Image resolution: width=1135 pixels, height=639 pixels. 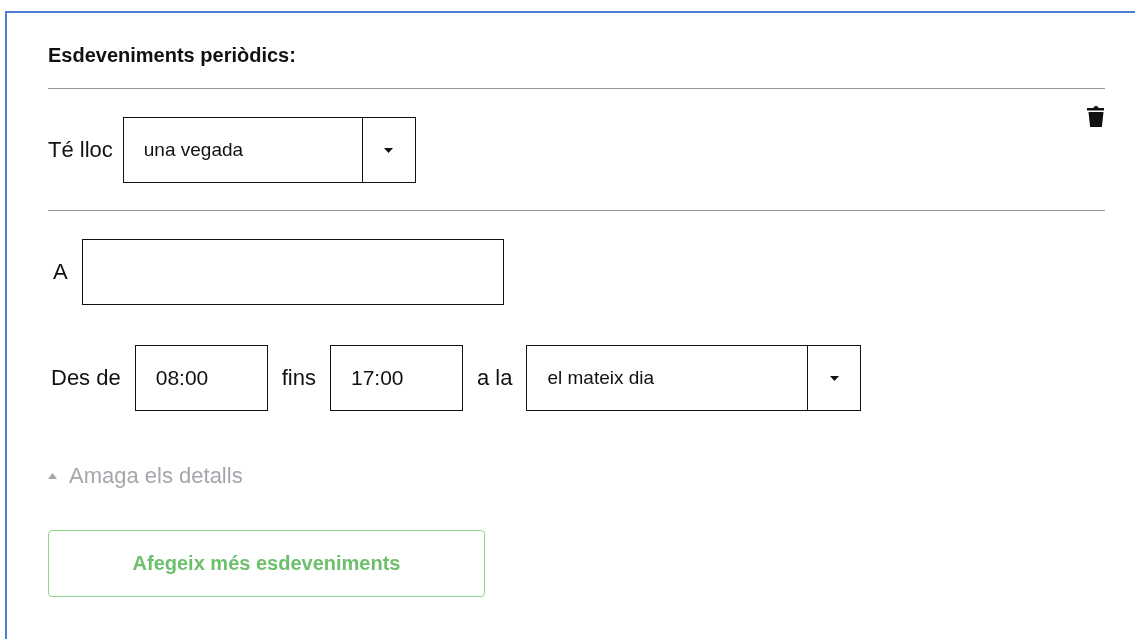 What do you see at coordinates (494, 378) in the screenshot?
I see `field-label: a la` at bounding box center [494, 378].